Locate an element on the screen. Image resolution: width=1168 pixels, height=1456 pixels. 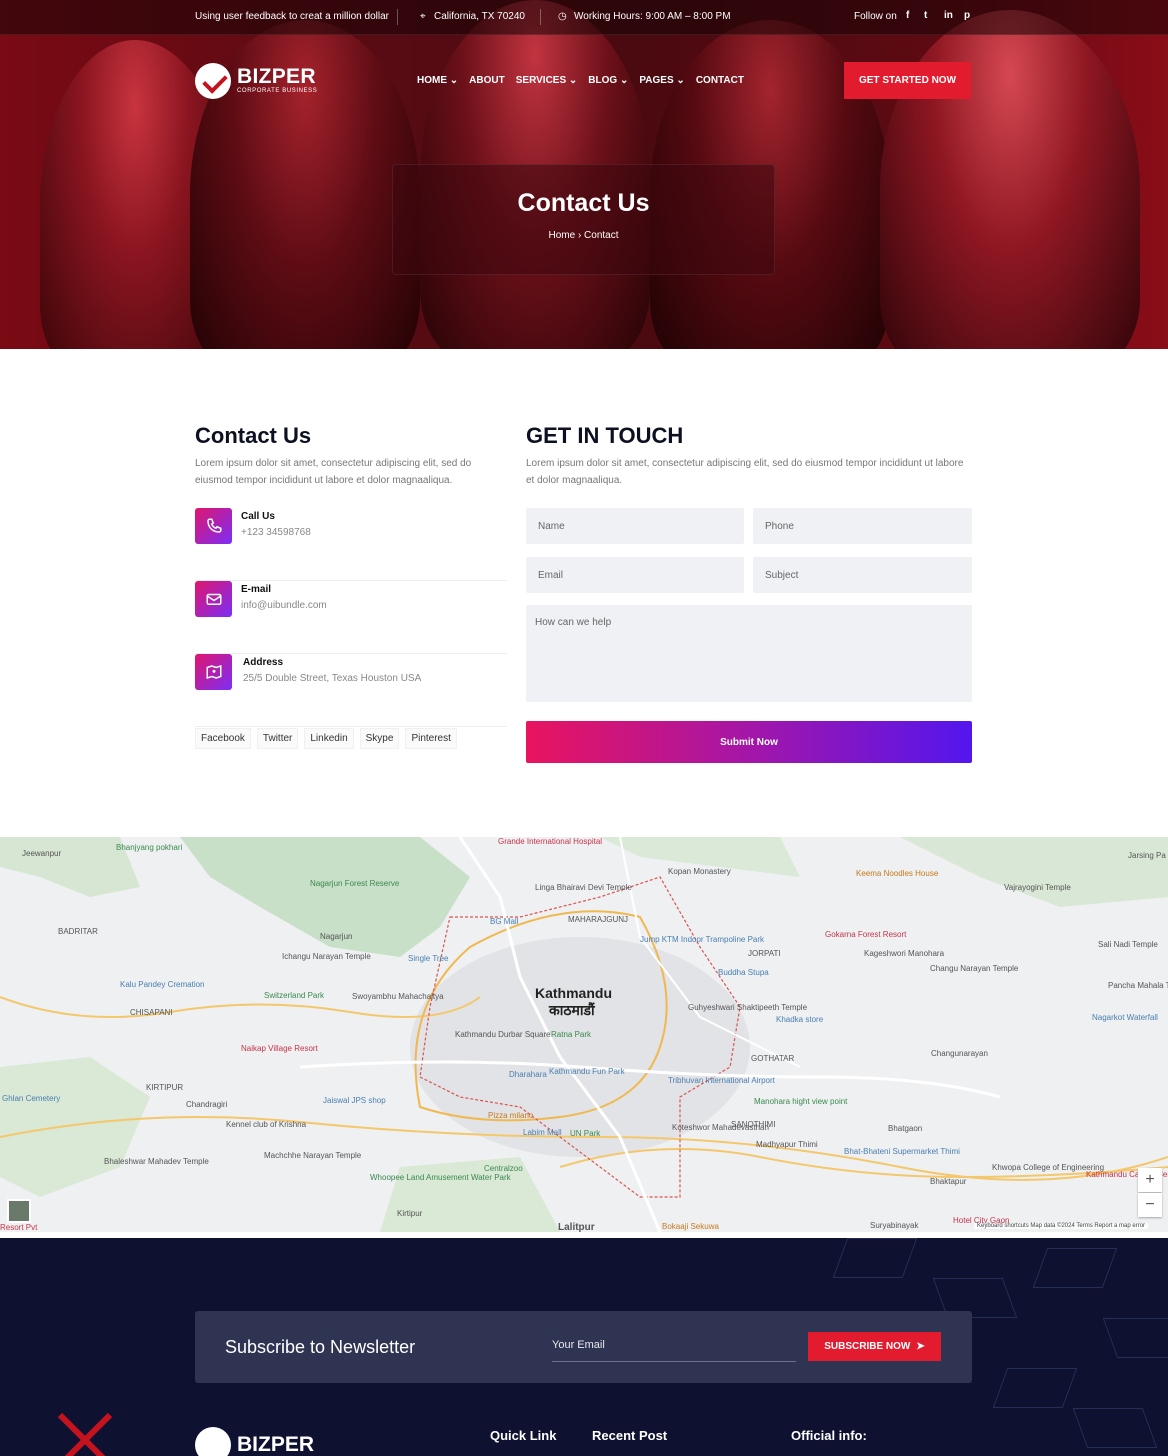
email-field: Email is located at coordinates (635, 575).